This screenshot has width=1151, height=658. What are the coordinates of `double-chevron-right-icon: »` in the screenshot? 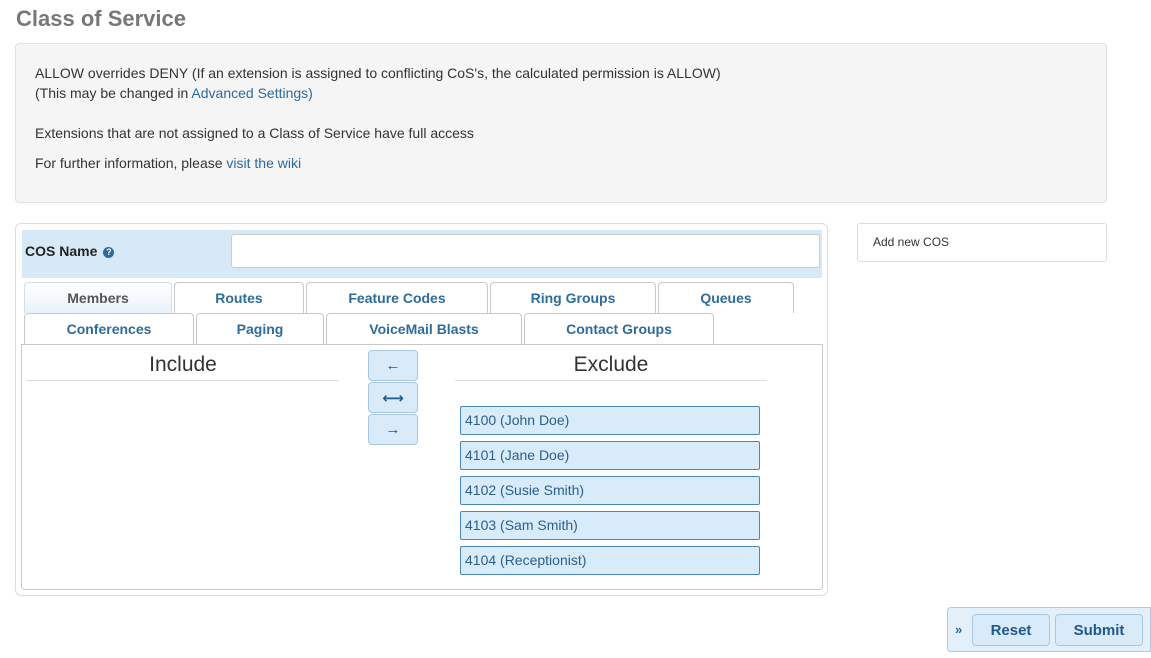 It's located at (958, 629).